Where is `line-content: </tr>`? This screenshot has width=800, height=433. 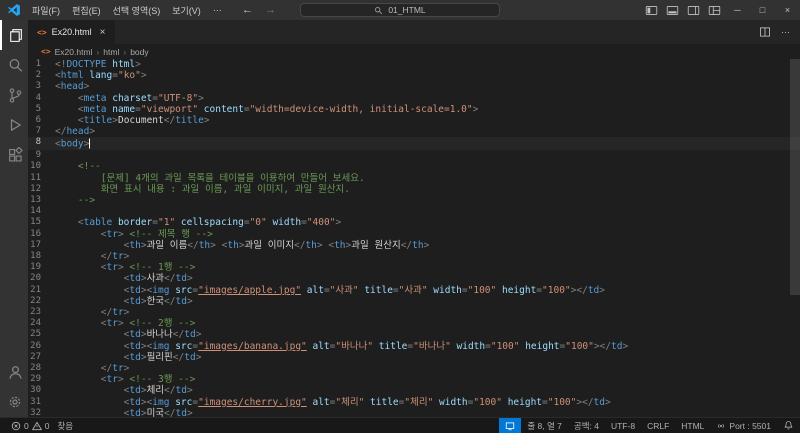
line-content: </tr> is located at coordinates (115, 256).